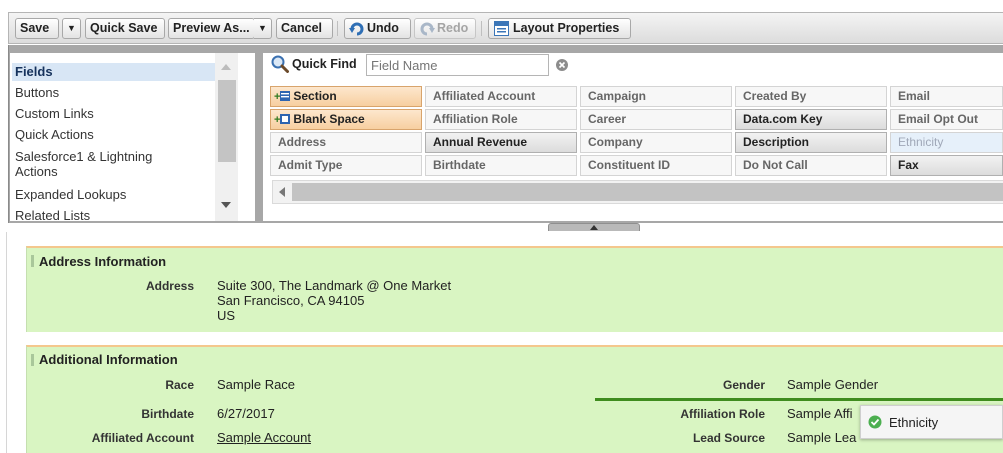 The width and height of the screenshot is (1003, 453). What do you see at coordinates (71, 28) in the screenshot?
I see `save-menu-button: ▼` at bounding box center [71, 28].